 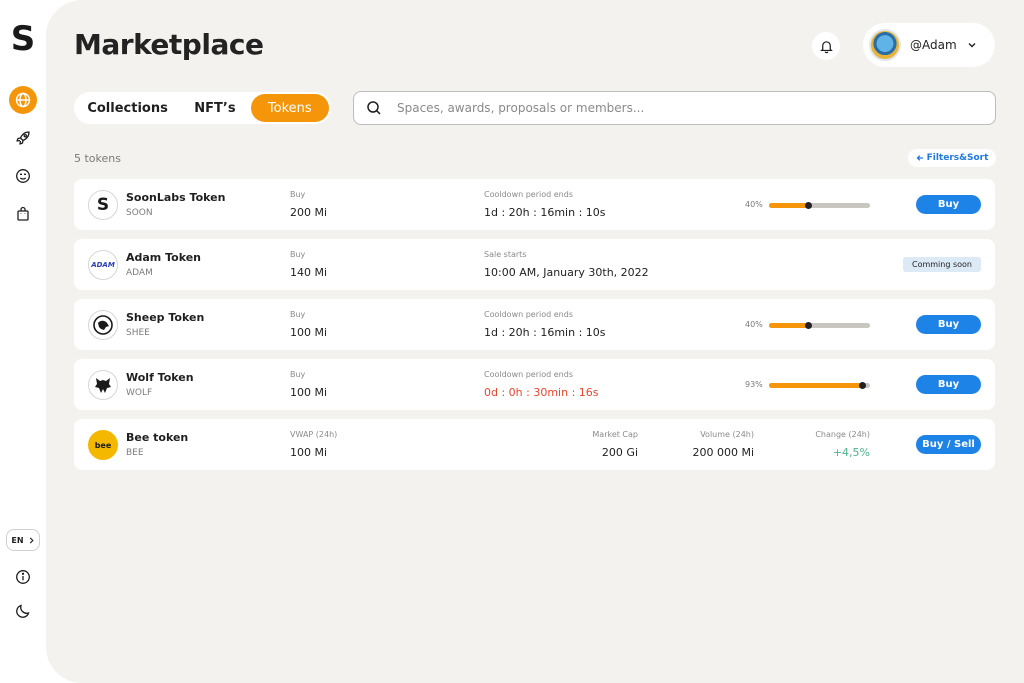 What do you see at coordinates (139, 213) in the screenshot?
I see `token-symbol: SOON` at bounding box center [139, 213].